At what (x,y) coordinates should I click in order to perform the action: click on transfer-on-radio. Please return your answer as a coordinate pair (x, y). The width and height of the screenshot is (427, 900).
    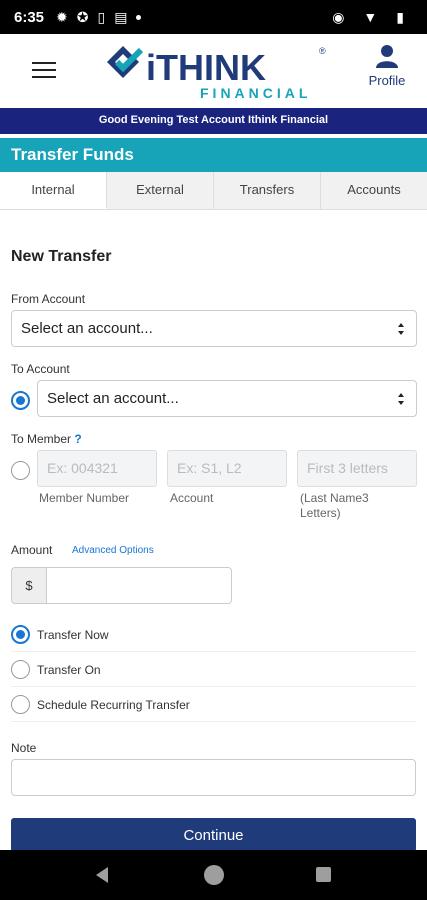
    Looking at the image, I should click on (20, 669).